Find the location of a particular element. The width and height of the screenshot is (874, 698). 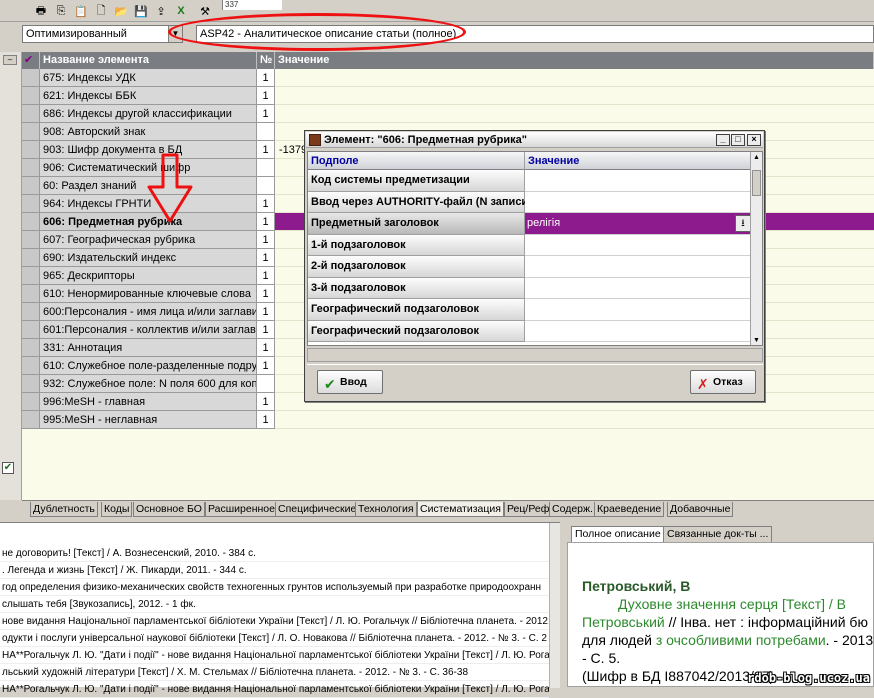

maximize-icon: □ is located at coordinates (738, 140).